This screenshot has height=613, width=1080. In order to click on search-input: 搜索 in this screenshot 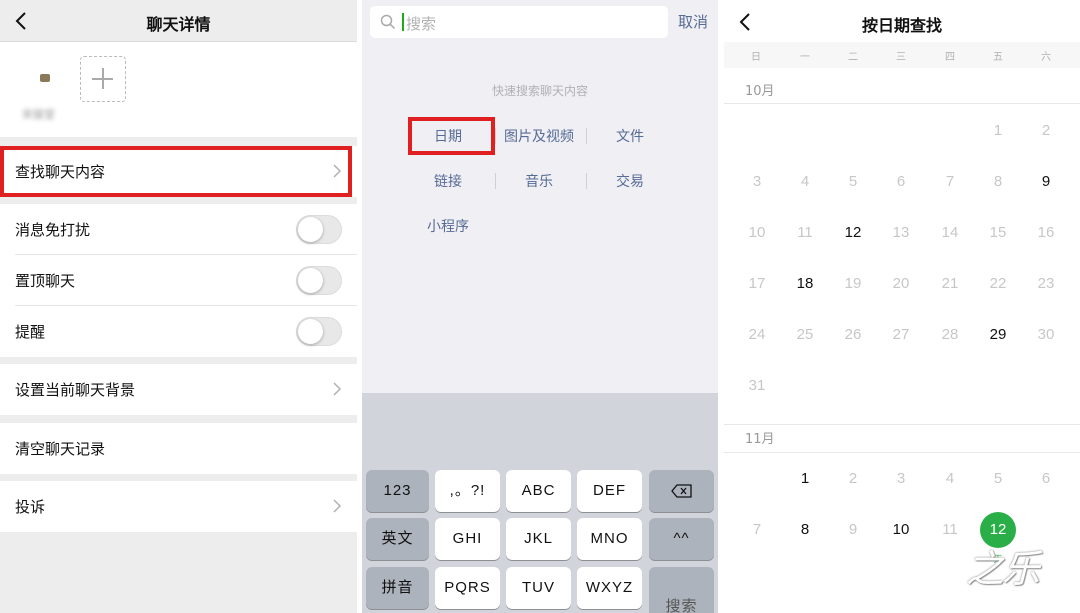, I will do `click(519, 22)`.